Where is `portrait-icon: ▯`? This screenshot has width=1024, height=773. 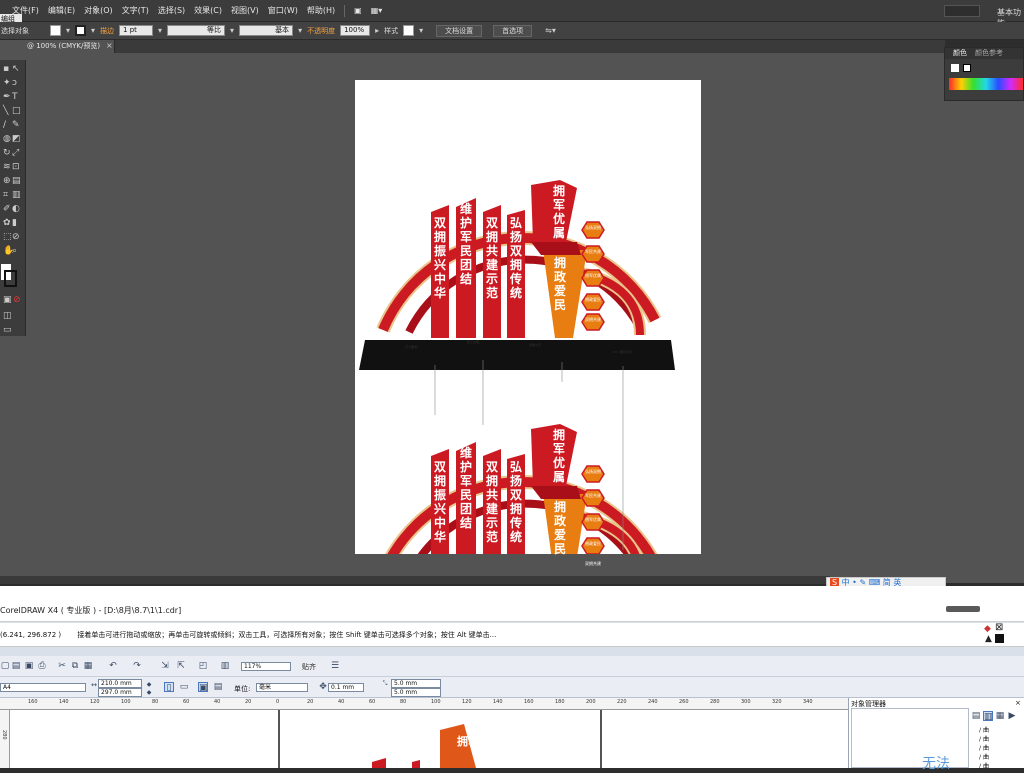 portrait-icon: ▯ is located at coordinates (169, 687).